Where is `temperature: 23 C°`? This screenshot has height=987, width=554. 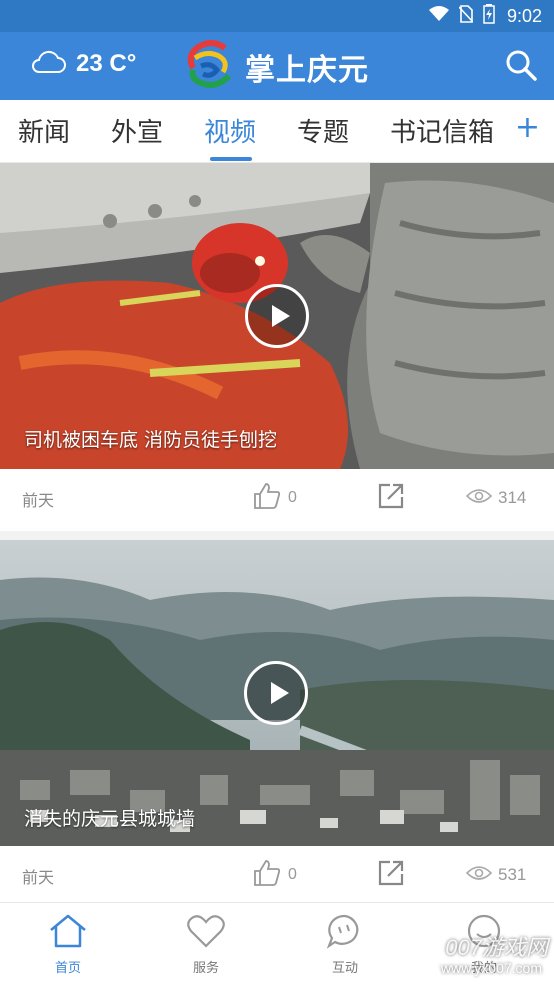
temperature: 23 C° is located at coordinates (106, 63).